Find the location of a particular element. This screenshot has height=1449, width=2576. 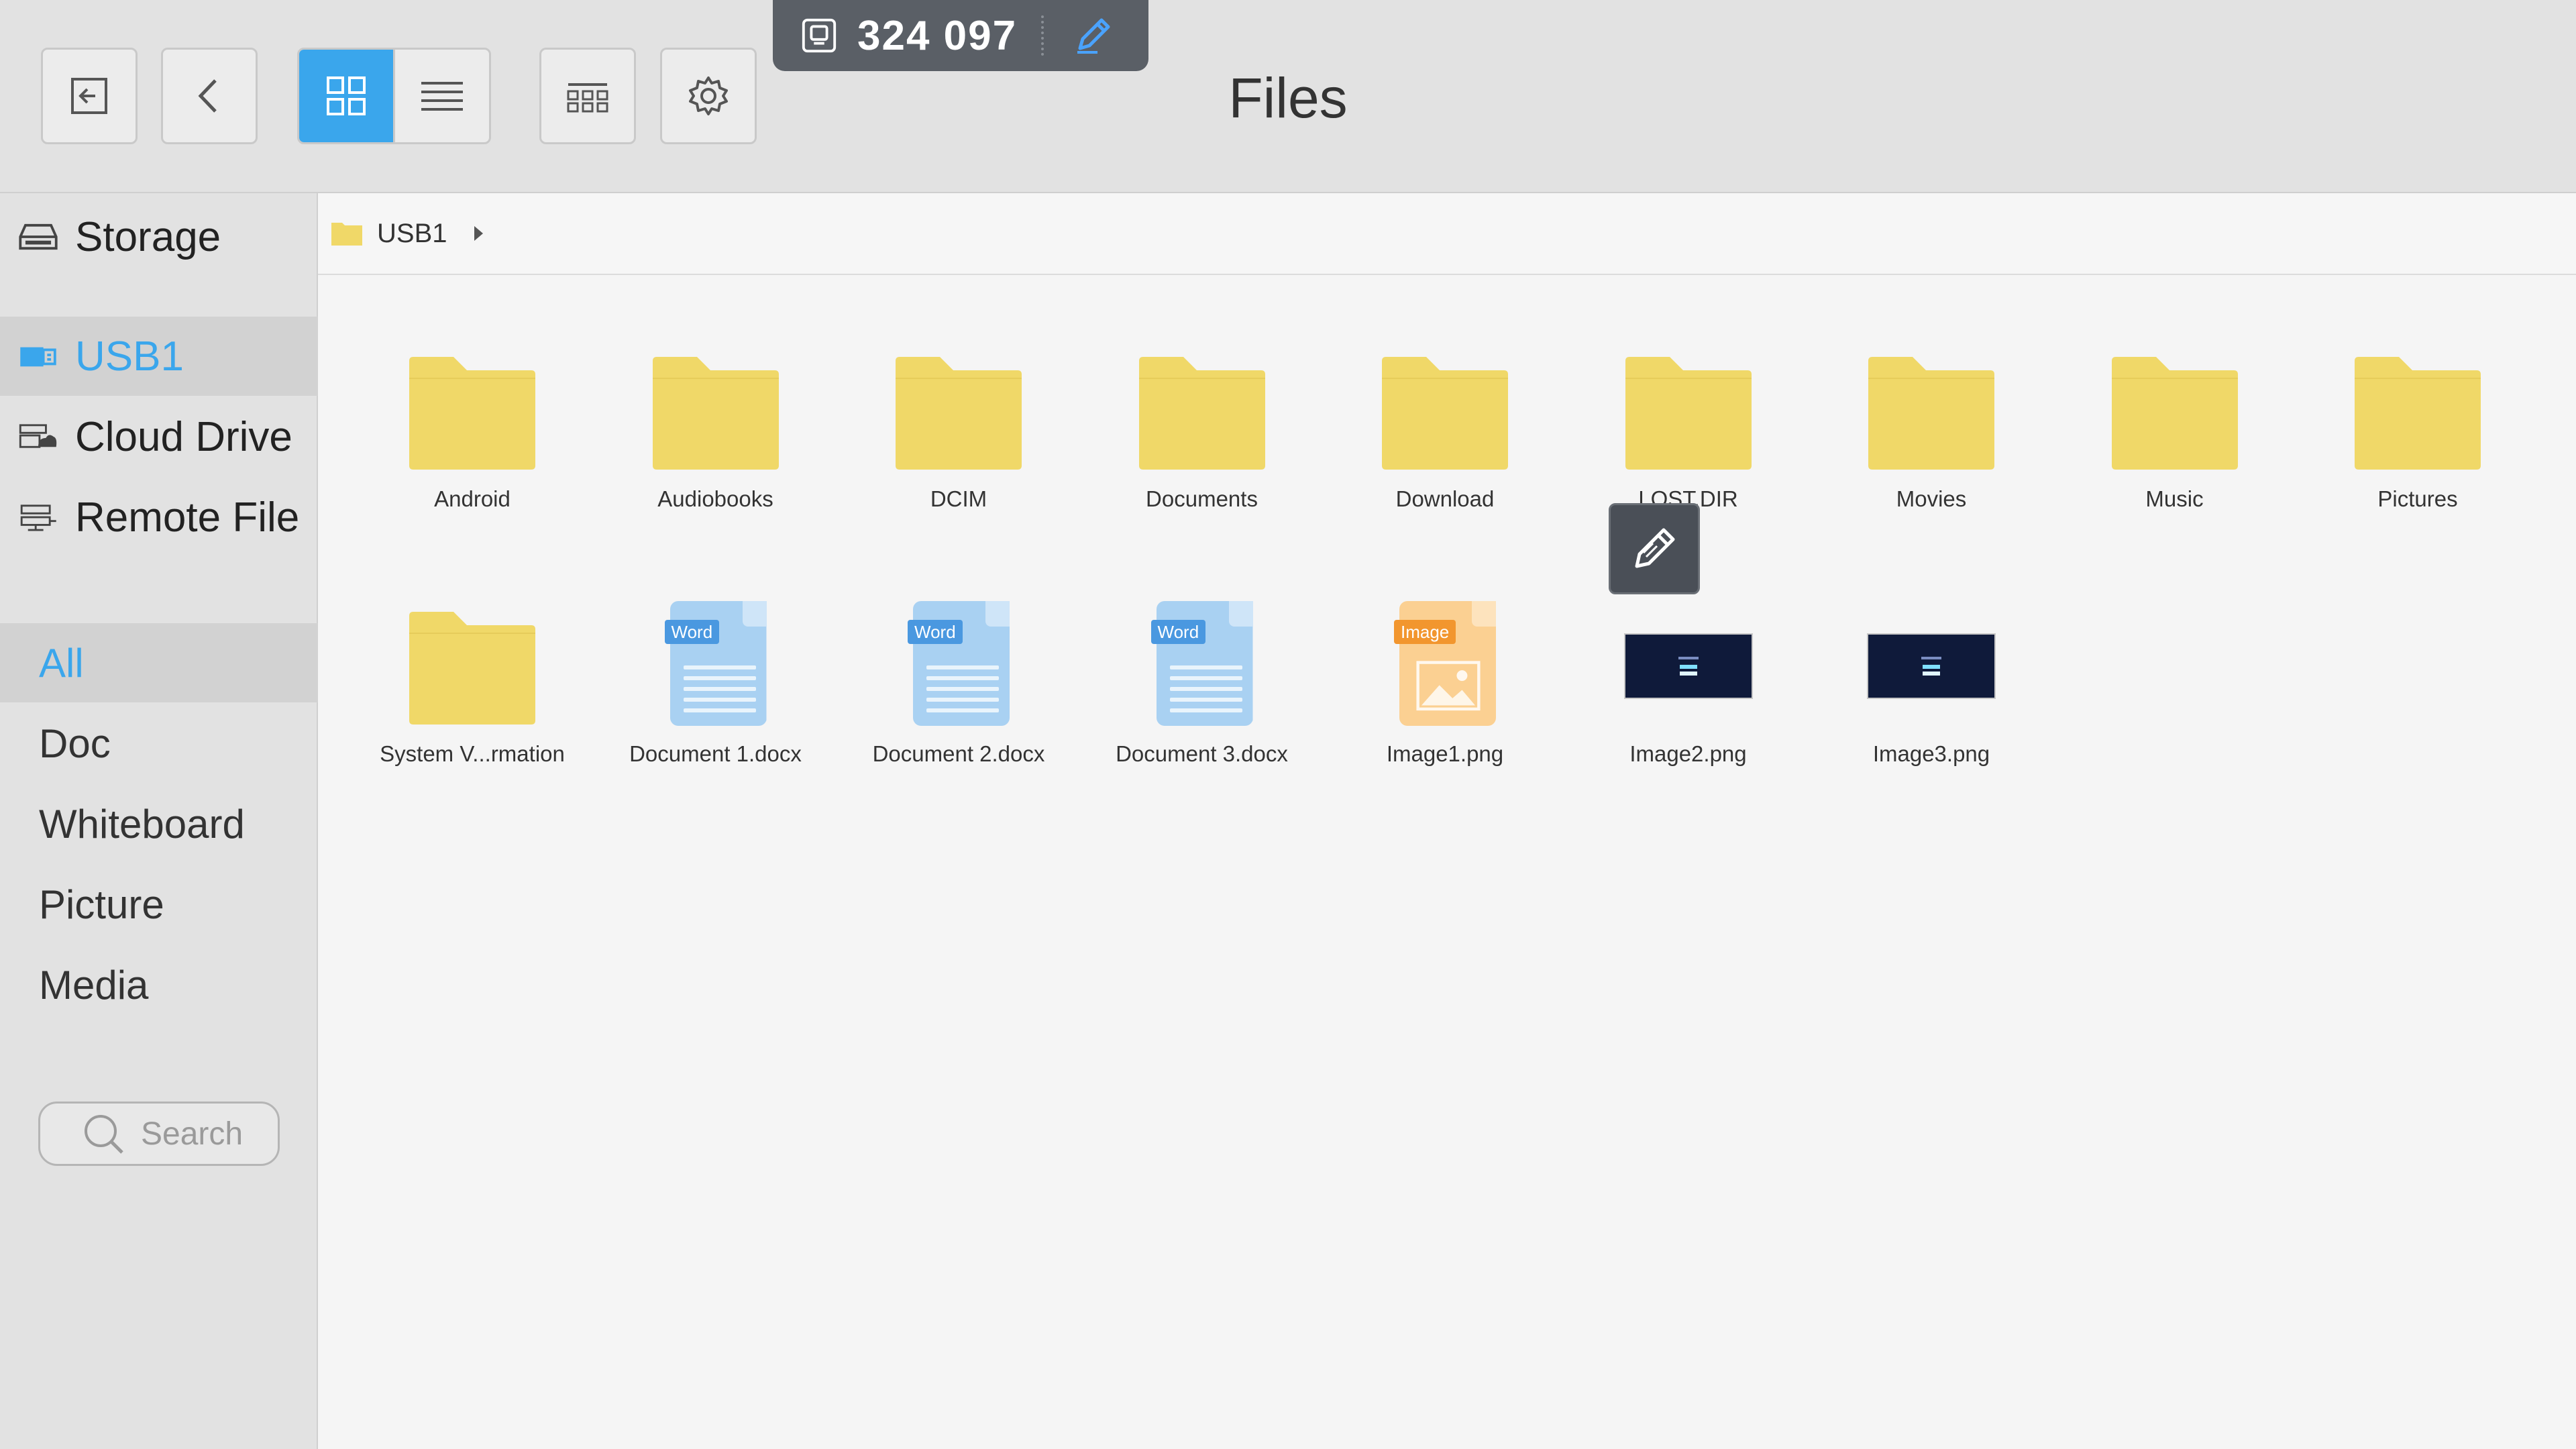

top-toolbar: Files is located at coordinates (1288, 96).